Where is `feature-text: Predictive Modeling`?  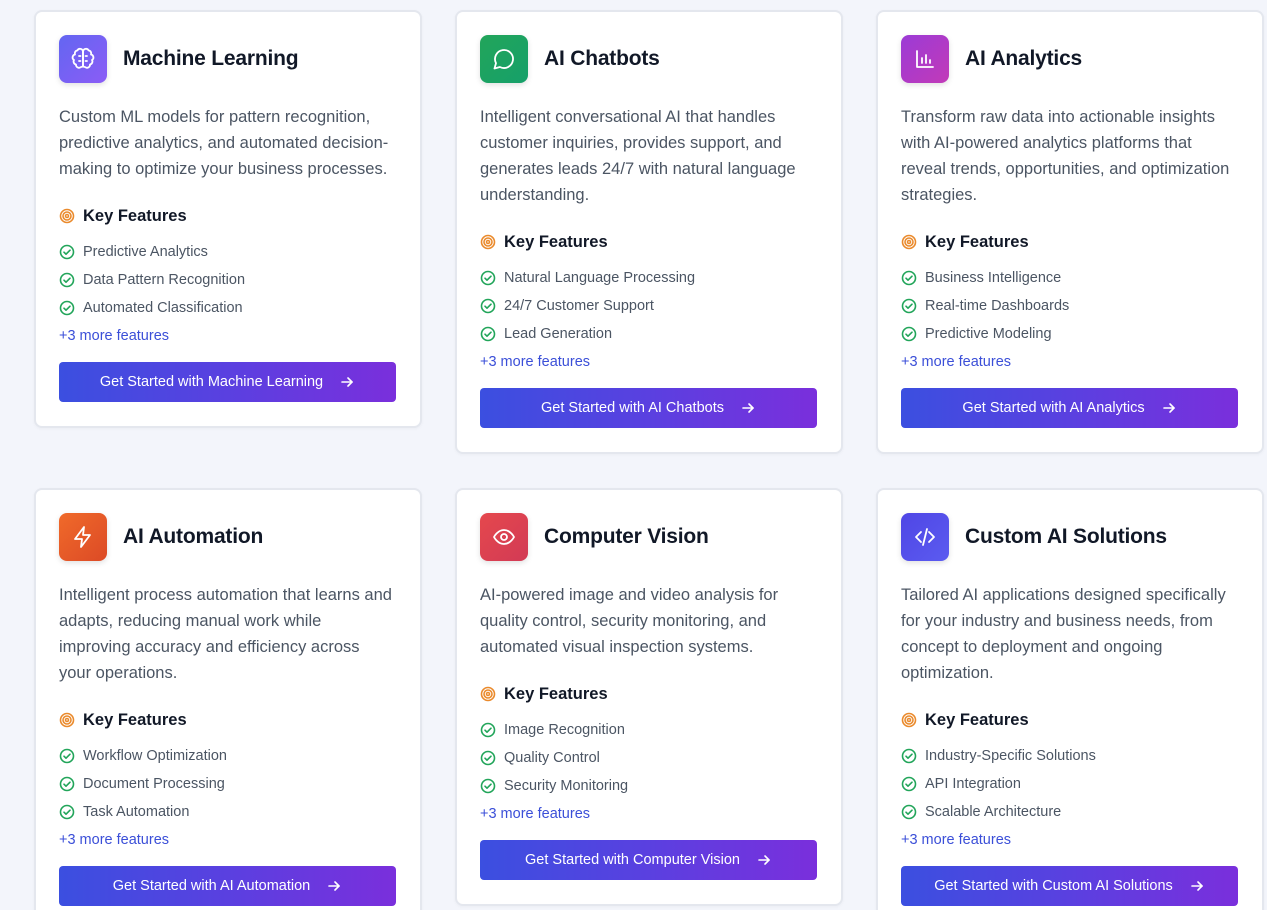 feature-text: Predictive Modeling is located at coordinates (988, 334).